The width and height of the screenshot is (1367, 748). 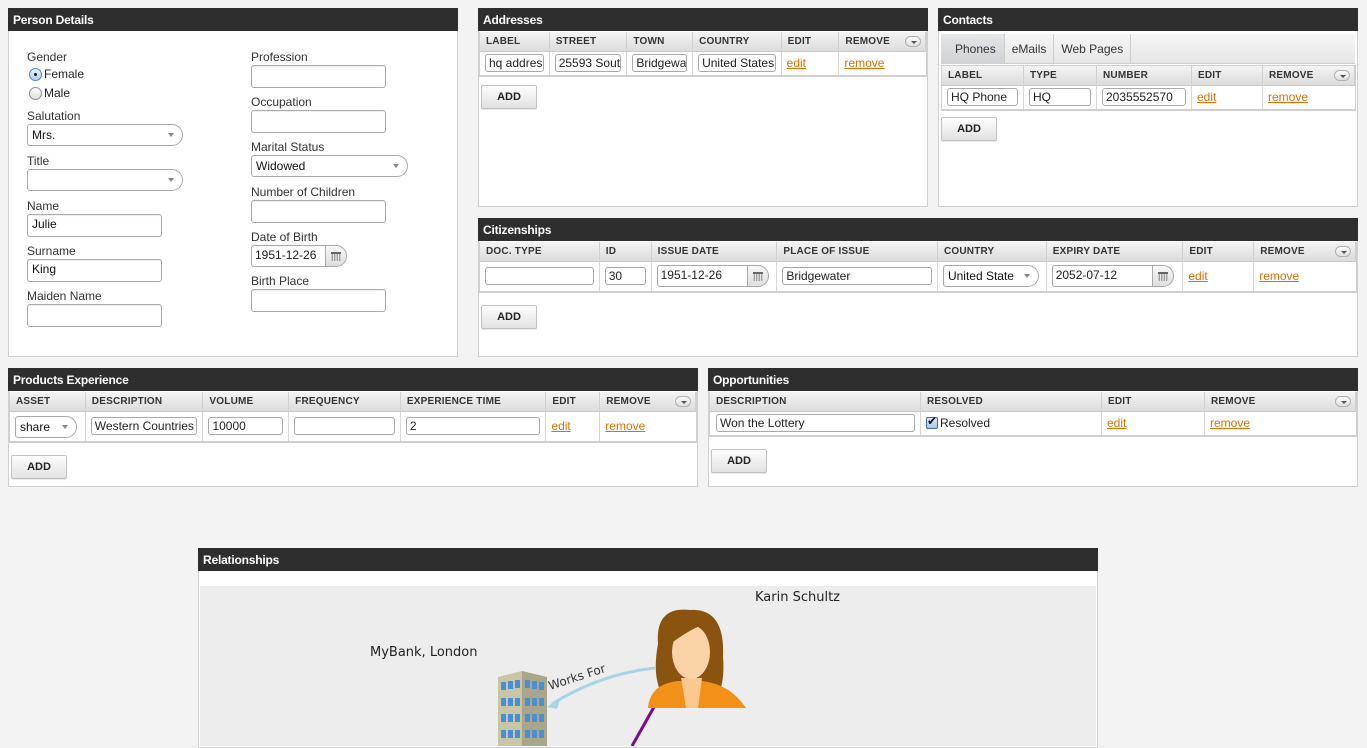 What do you see at coordinates (318, 76) in the screenshot?
I see `profession-input` at bounding box center [318, 76].